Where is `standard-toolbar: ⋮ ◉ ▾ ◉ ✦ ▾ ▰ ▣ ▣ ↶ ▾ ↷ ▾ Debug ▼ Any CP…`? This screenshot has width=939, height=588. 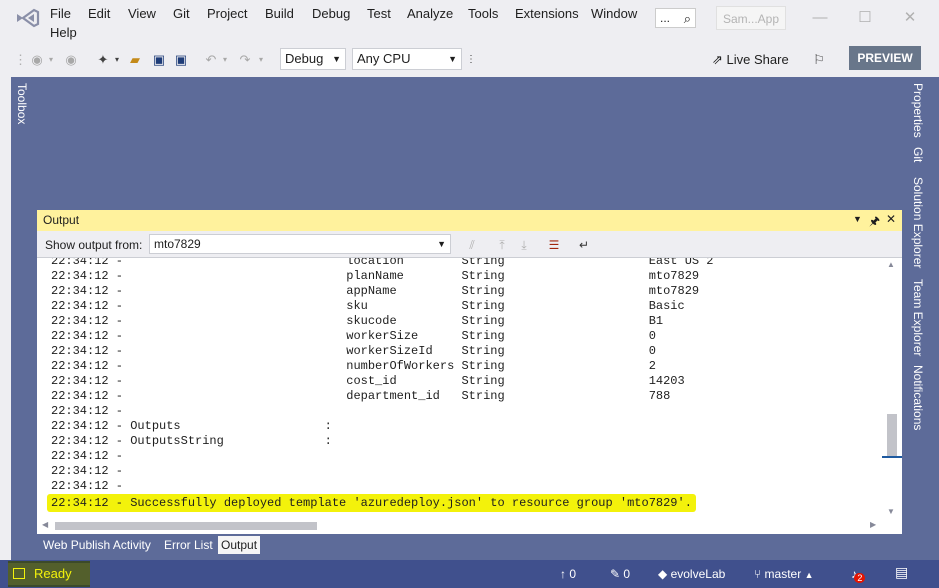 standard-toolbar: ⋮ ◉ ▾ ◉ ✦ ▾ ▰ ▣ ▣ ↶ ▾ ↷ ▾ Debug ▼ Any CP… is located at coordinates (469, 60).